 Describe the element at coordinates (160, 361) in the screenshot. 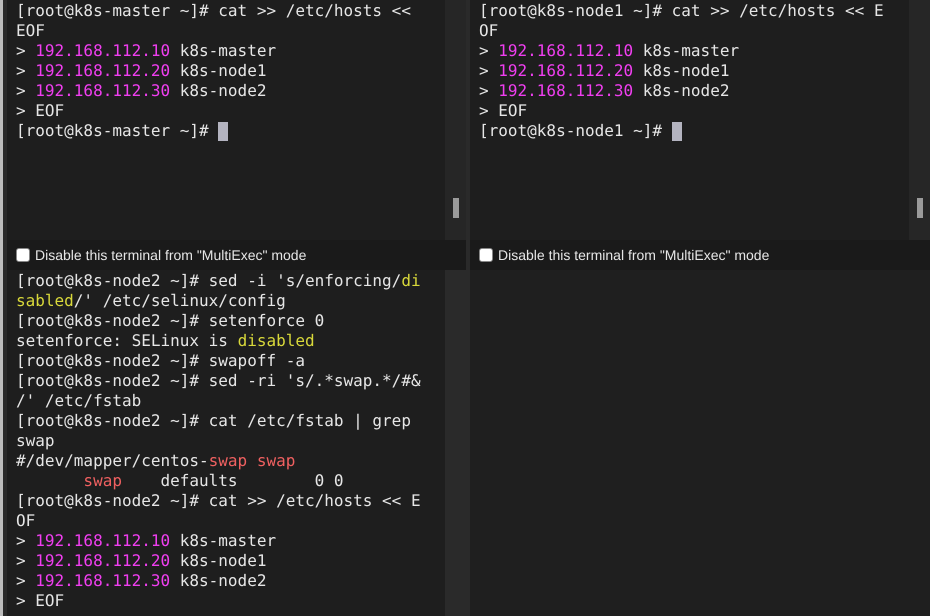

I see `terminal-line: [root@k8s-node2 ~]# swapoff -a` at that location.